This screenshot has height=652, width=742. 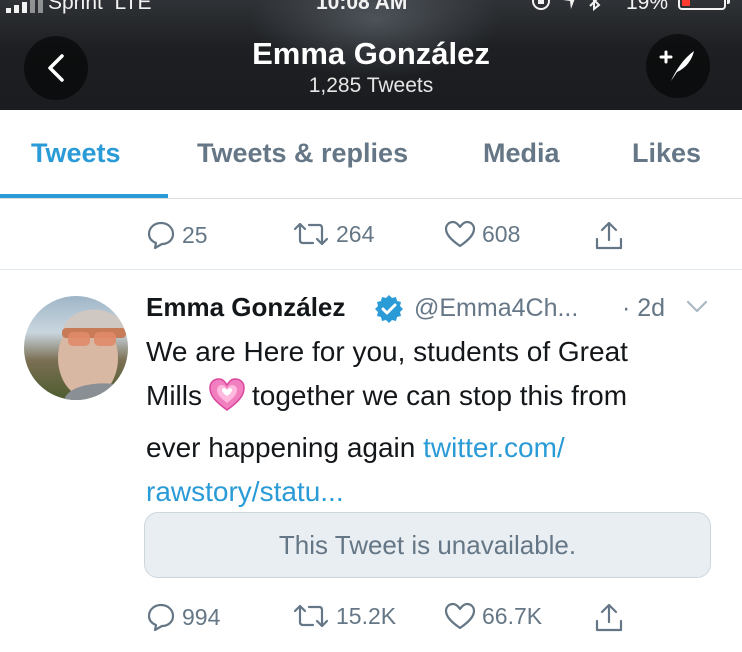 I want to click on reply-button: 25, so click(x=177, y=235).